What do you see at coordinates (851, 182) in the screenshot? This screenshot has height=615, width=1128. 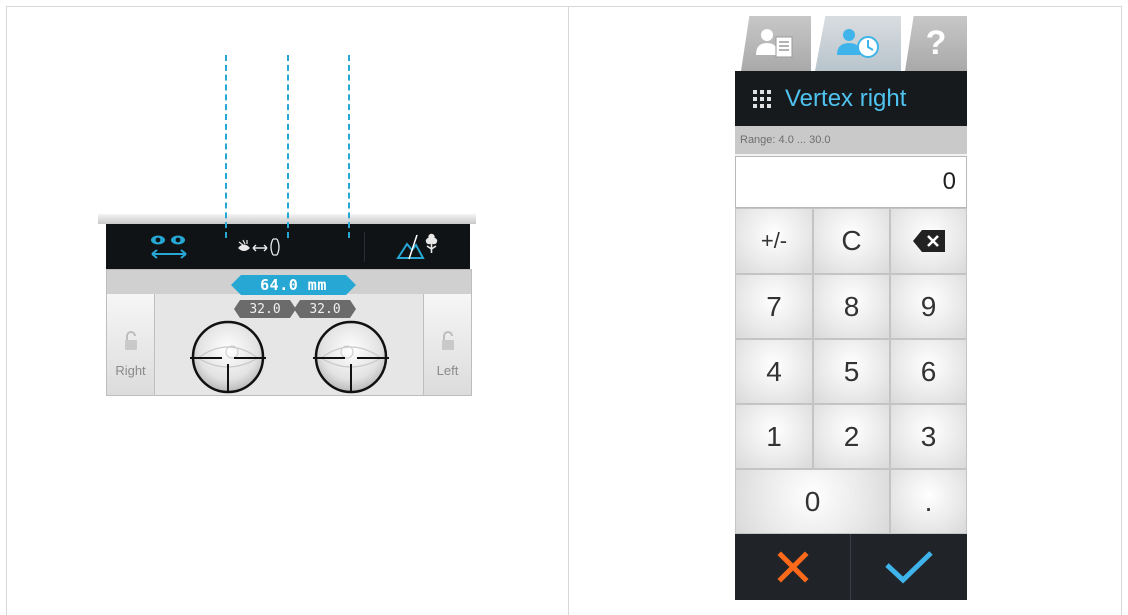 I see `value-display: 0` at bounding box center [851, 182].